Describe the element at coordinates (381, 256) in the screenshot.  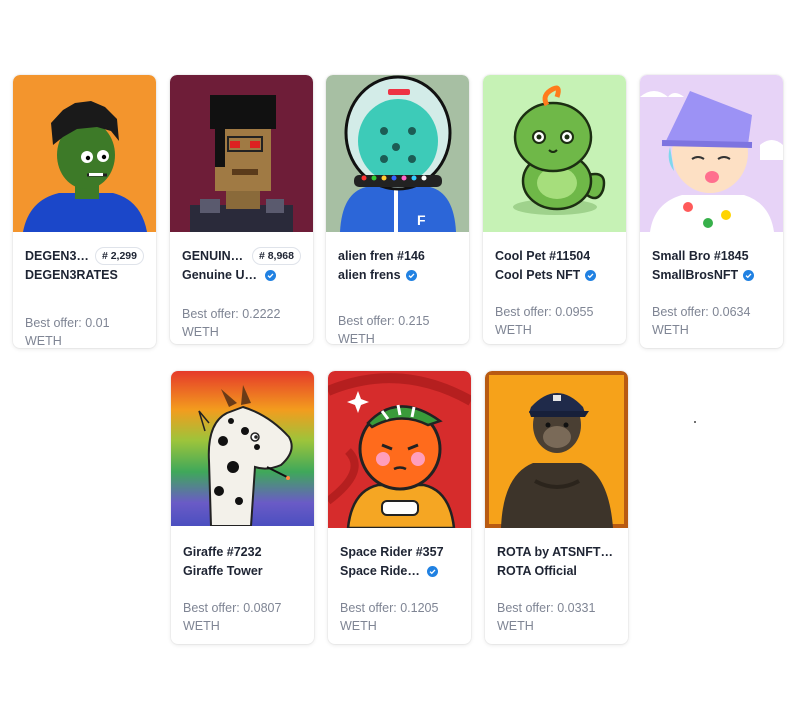
I see `nft-name: alien fren #146` at that location.